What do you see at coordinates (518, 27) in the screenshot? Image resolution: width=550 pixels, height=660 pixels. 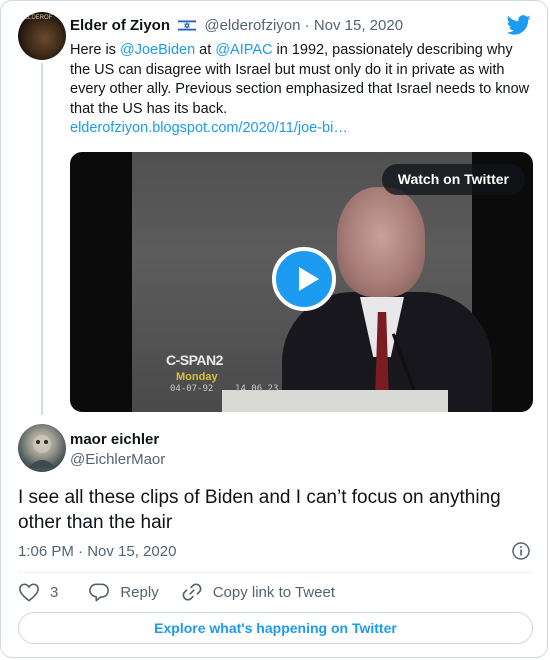 I see `twitter-bird-icon` at bounding box center [518, 27].